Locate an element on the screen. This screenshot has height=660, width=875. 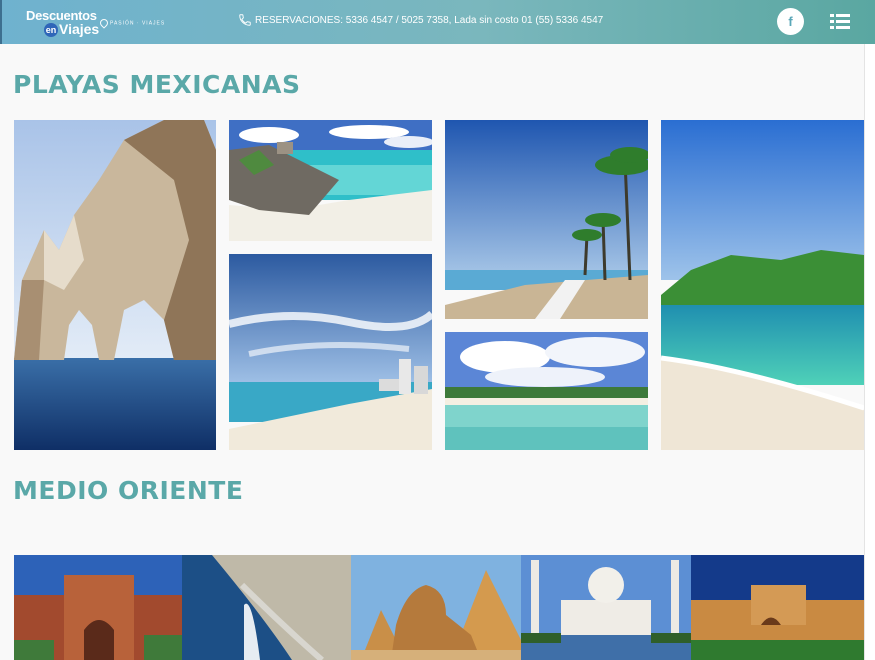
morocco-garden-photo is located at coordinates (777, 607).